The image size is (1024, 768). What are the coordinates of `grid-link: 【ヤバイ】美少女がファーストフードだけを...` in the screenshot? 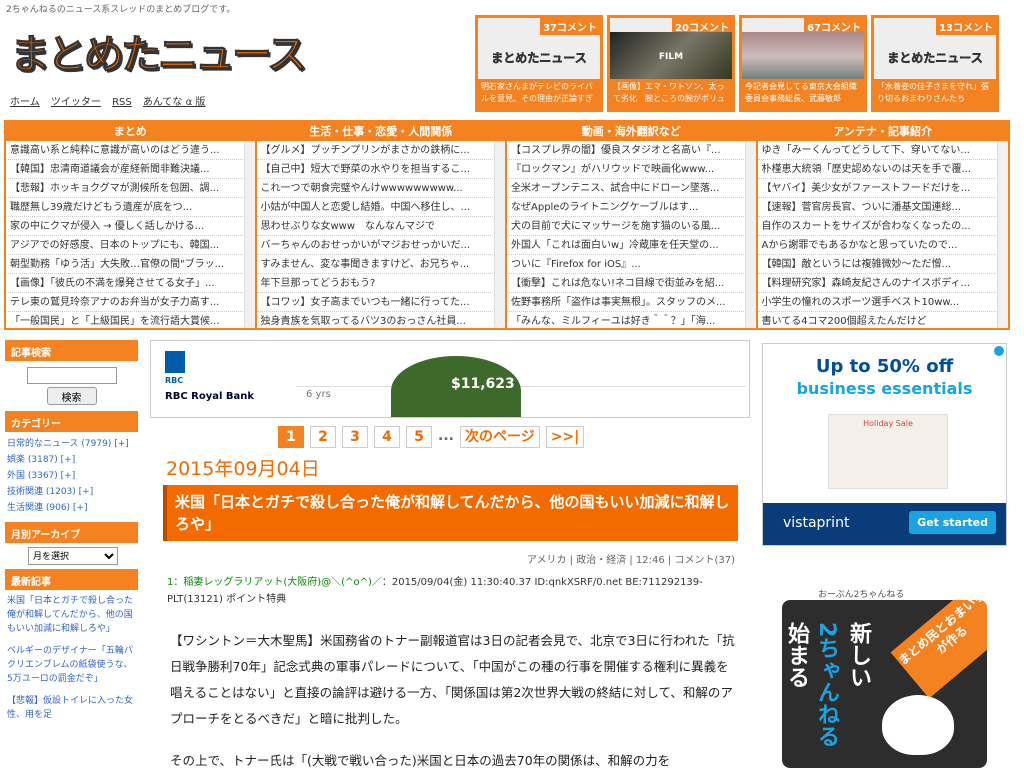 It's located at (876, 188).